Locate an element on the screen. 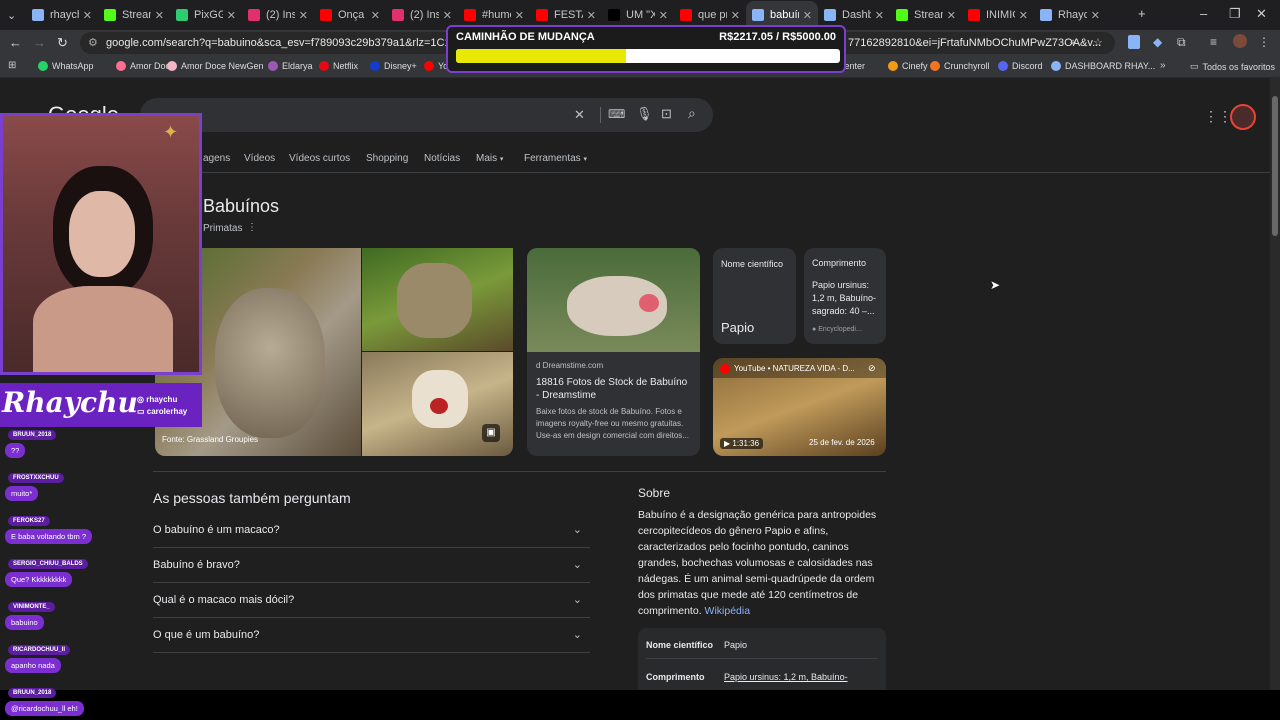 Image resolution: width=1280 pixels, height=720 pixels. more-options-icon: ⋮ is located at coordinates (252, 227).